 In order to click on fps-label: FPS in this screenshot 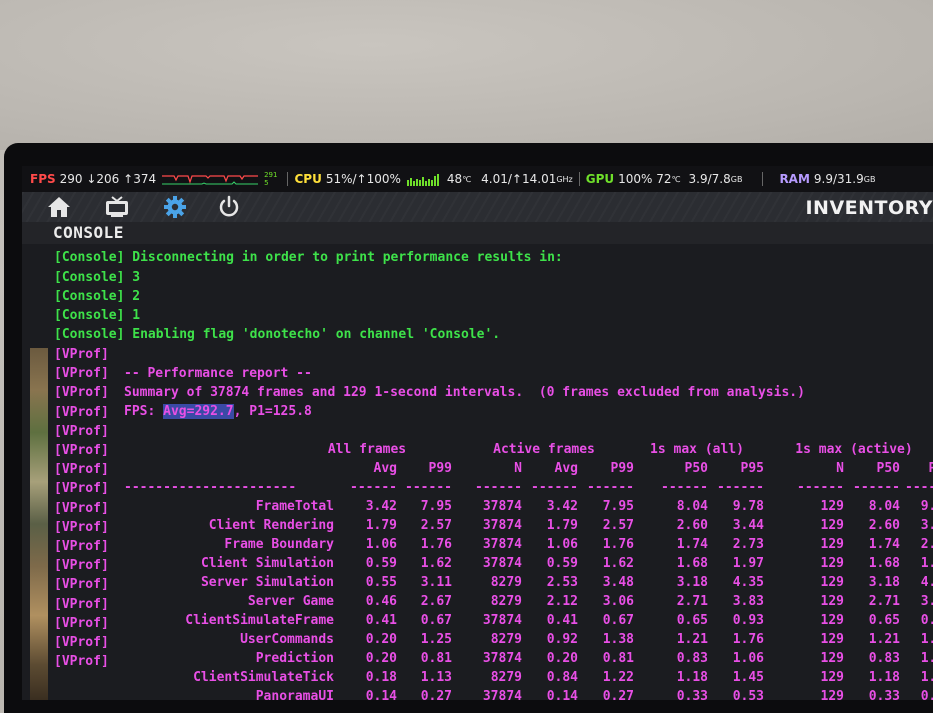, I will do `click(43, 179)`.